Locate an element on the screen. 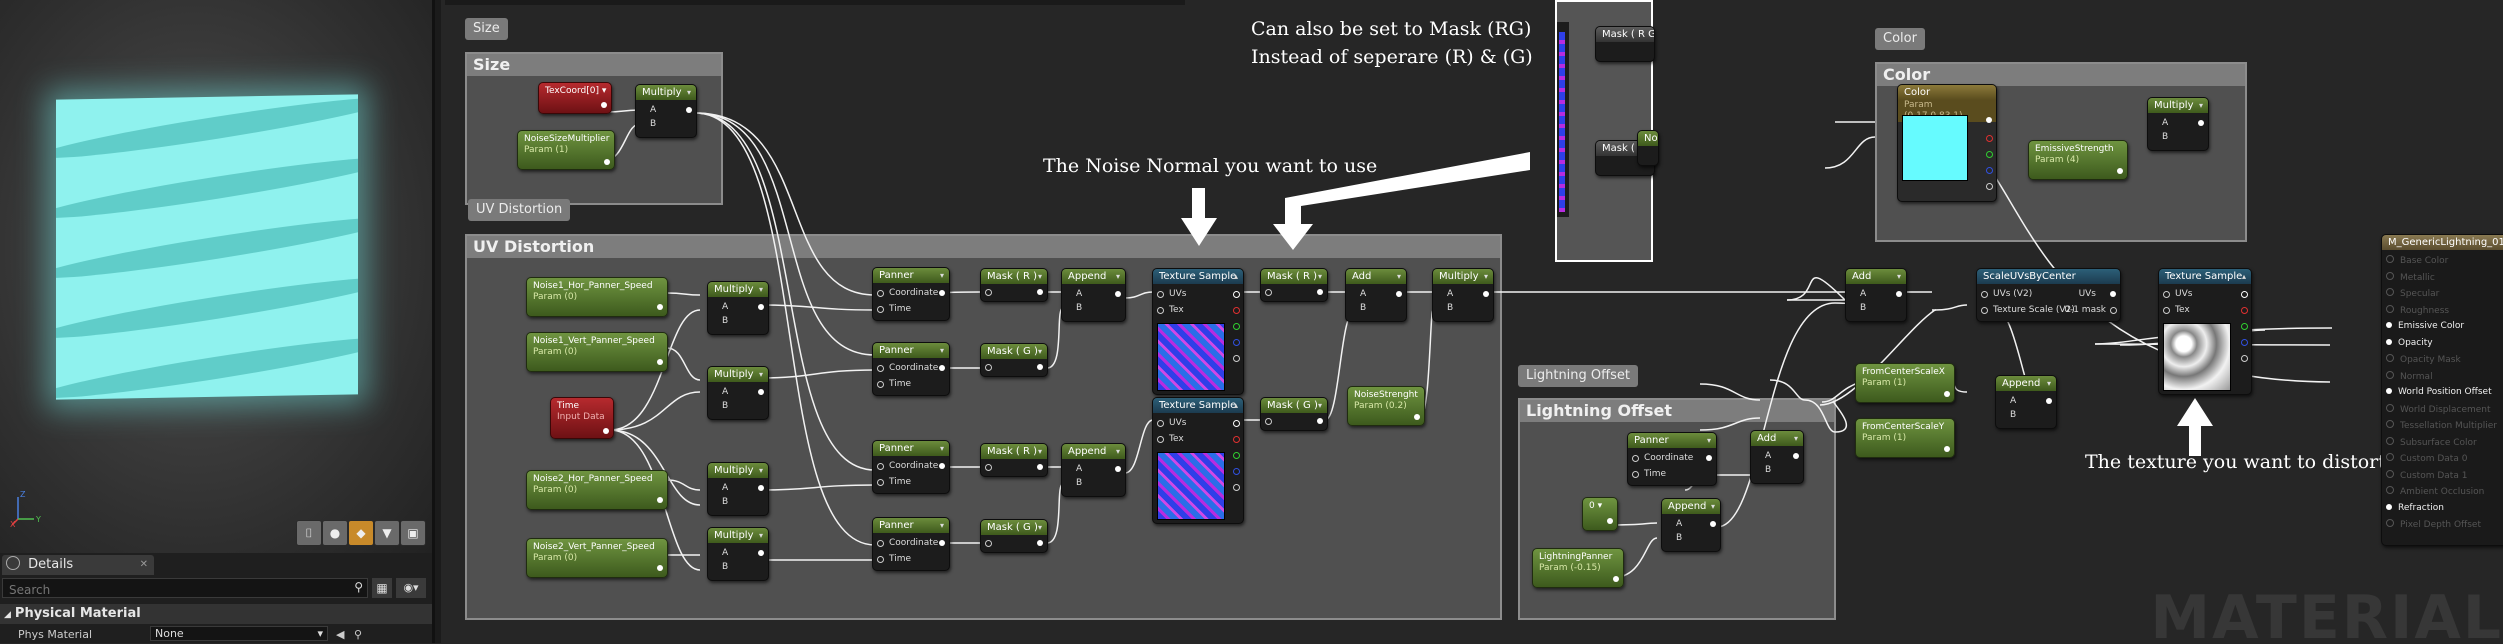 The image size is (2503, 644). details-tab: Details ✕ is located at coordinates (78, 565).